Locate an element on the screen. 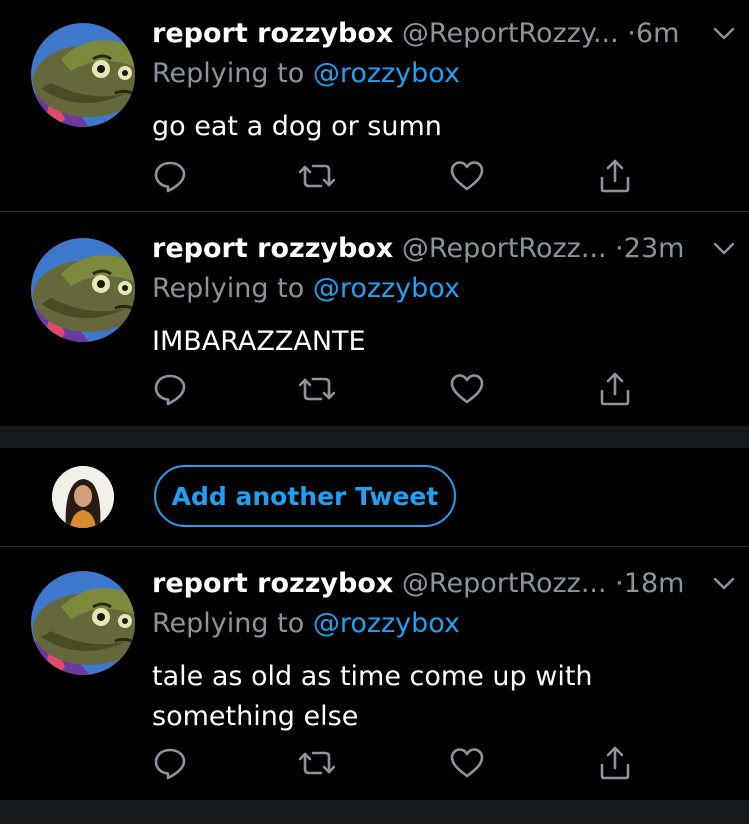 Image resolution: width=749 pixels, height=824 pixels. tweet-header: report rozzybox @ReportRozzy... ·6m is located at coordinates (440, 34).